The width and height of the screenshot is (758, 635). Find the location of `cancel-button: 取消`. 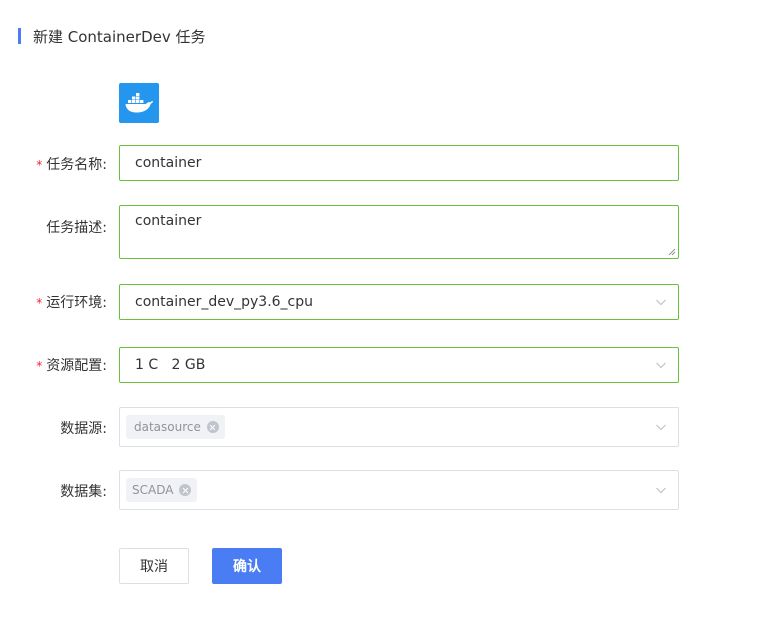

cancel-button: 取消 is located at coordinates (154, 566).